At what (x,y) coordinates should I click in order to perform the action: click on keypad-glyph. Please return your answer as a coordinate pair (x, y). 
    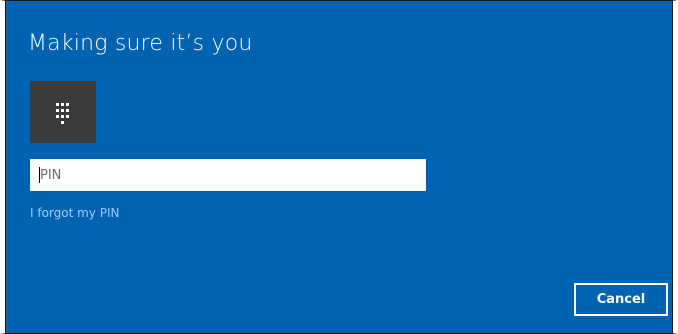
    Looking at the image, I should click on (62, 113).